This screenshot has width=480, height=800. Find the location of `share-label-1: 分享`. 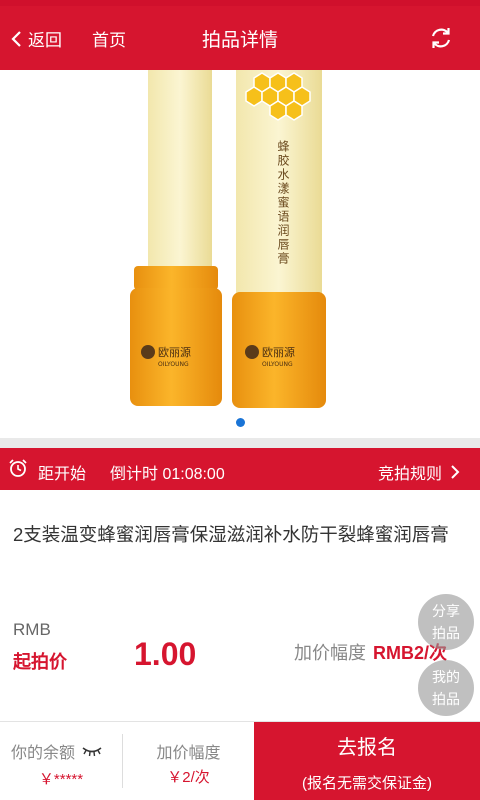

share-label-1: 分享 is located at coordinates (446, 611).